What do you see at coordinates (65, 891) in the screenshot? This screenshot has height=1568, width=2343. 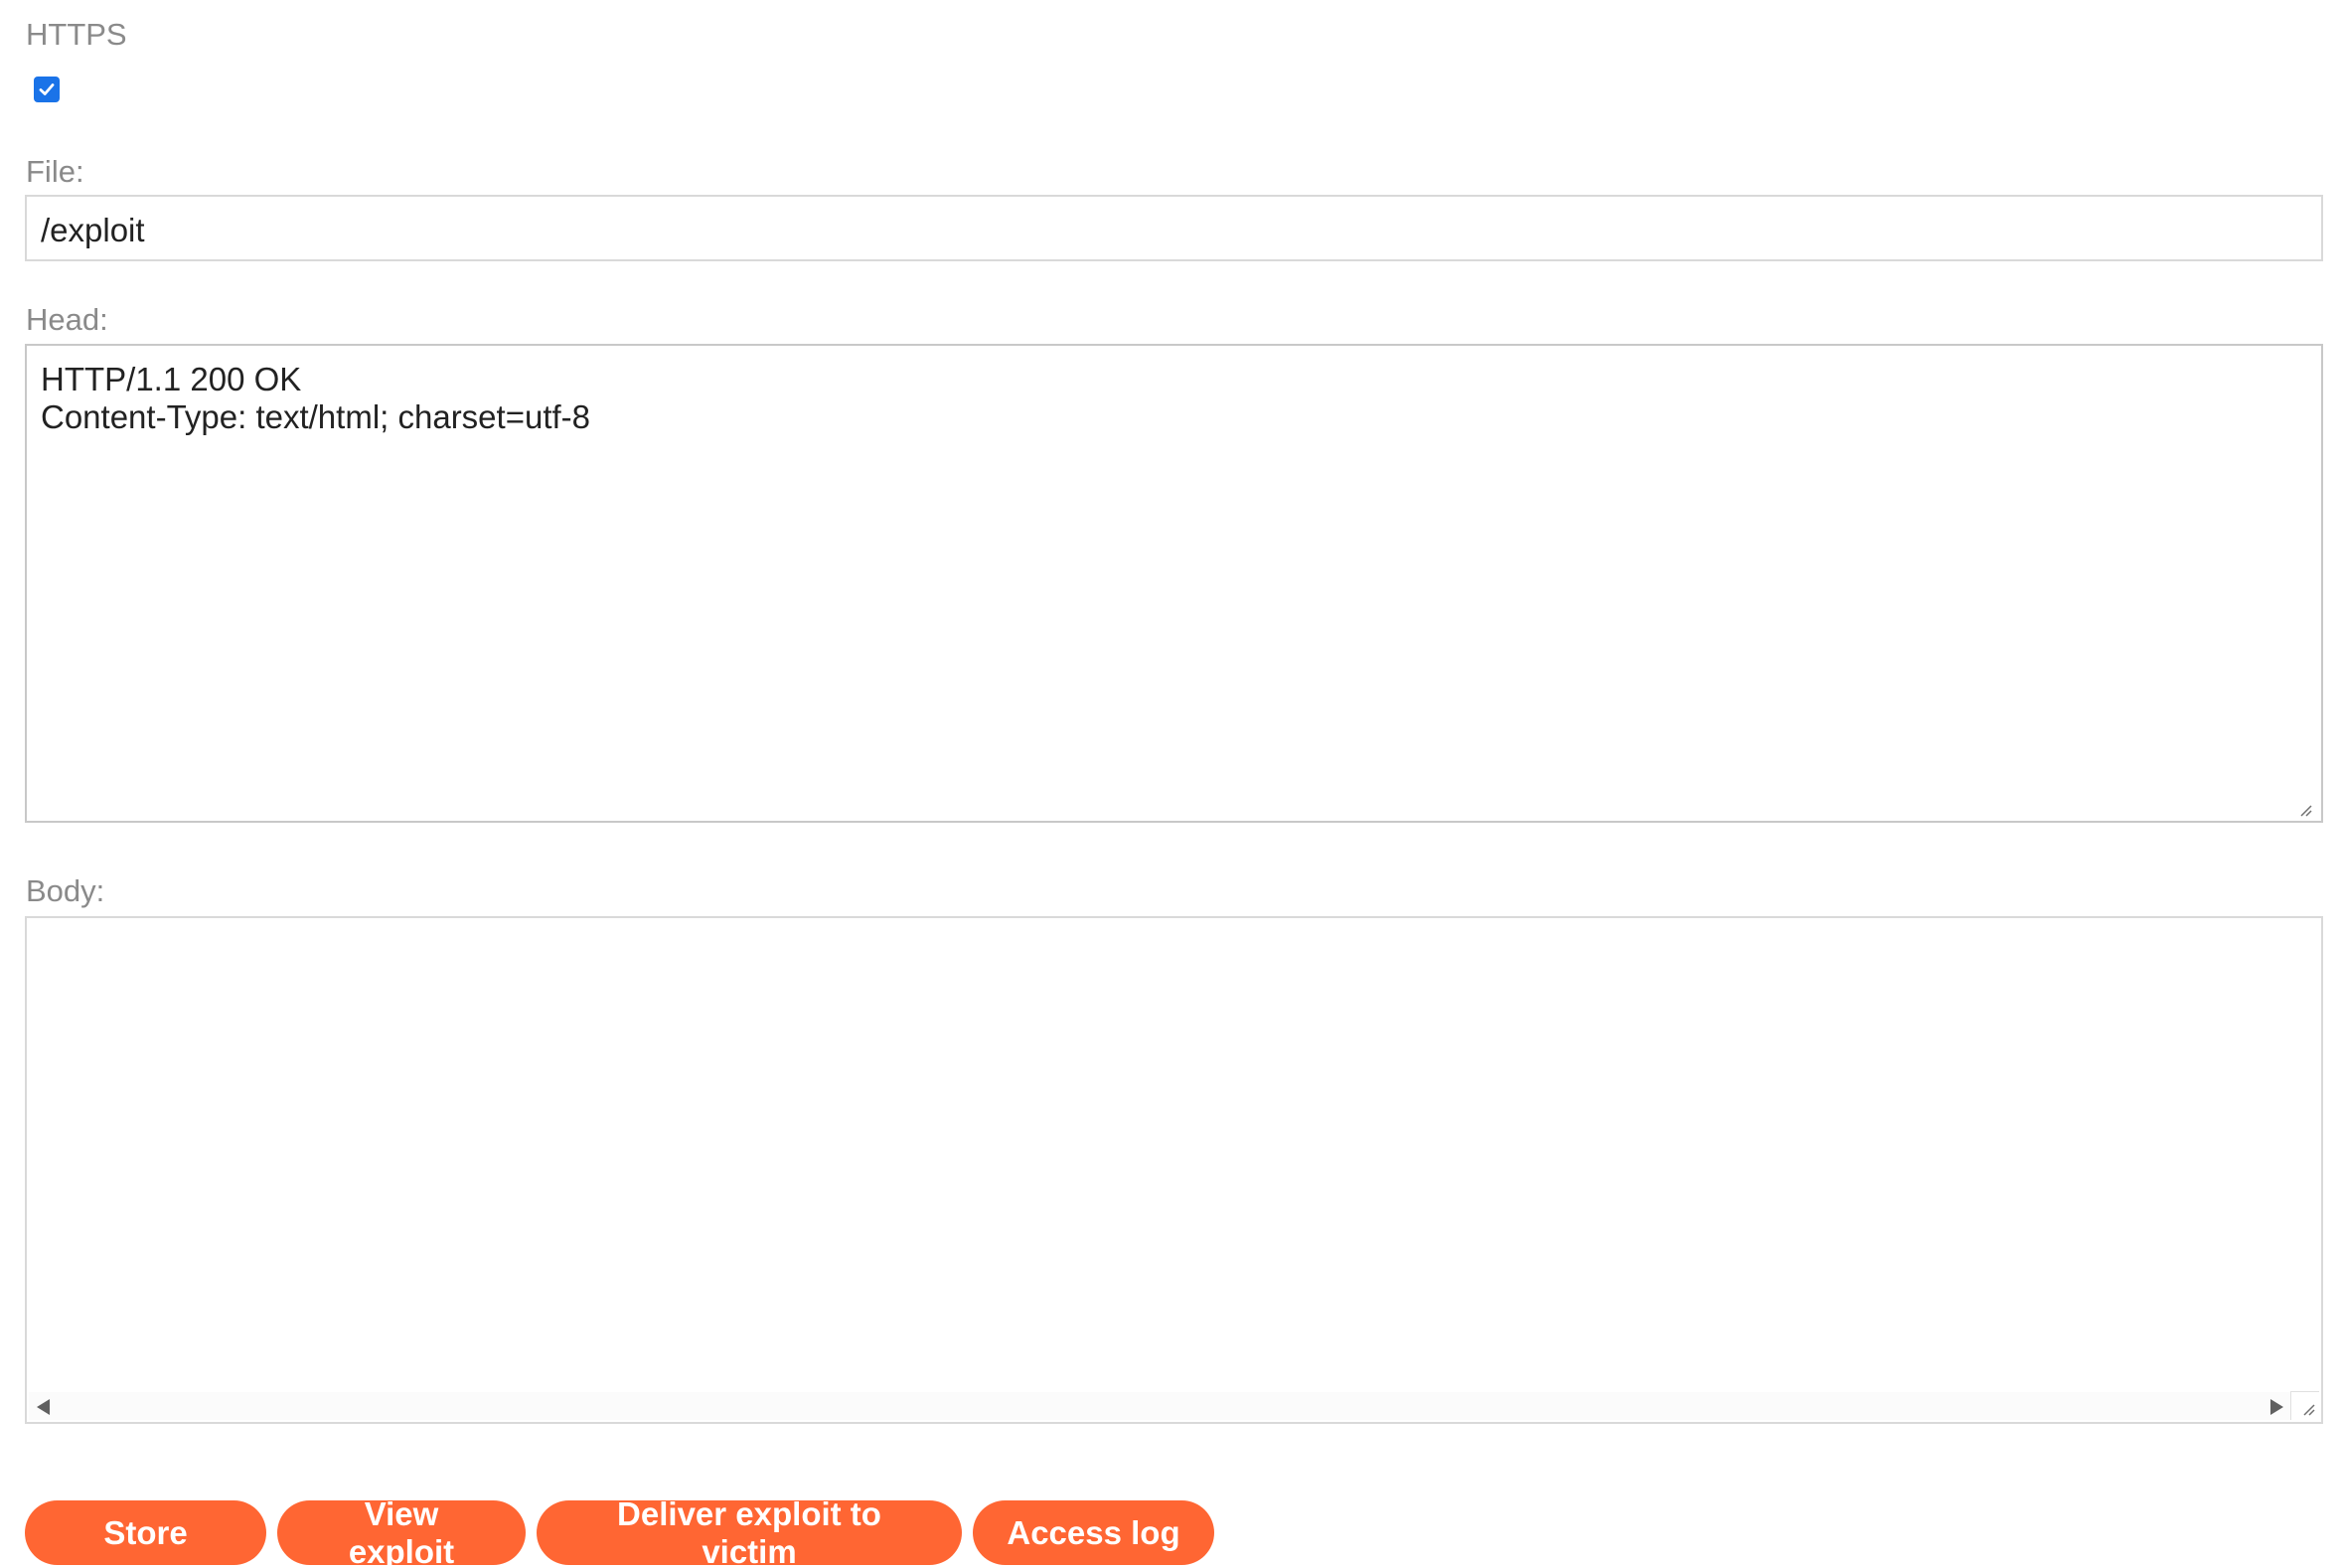 I see `body-label: Body:` at bounding box center [65, 891].